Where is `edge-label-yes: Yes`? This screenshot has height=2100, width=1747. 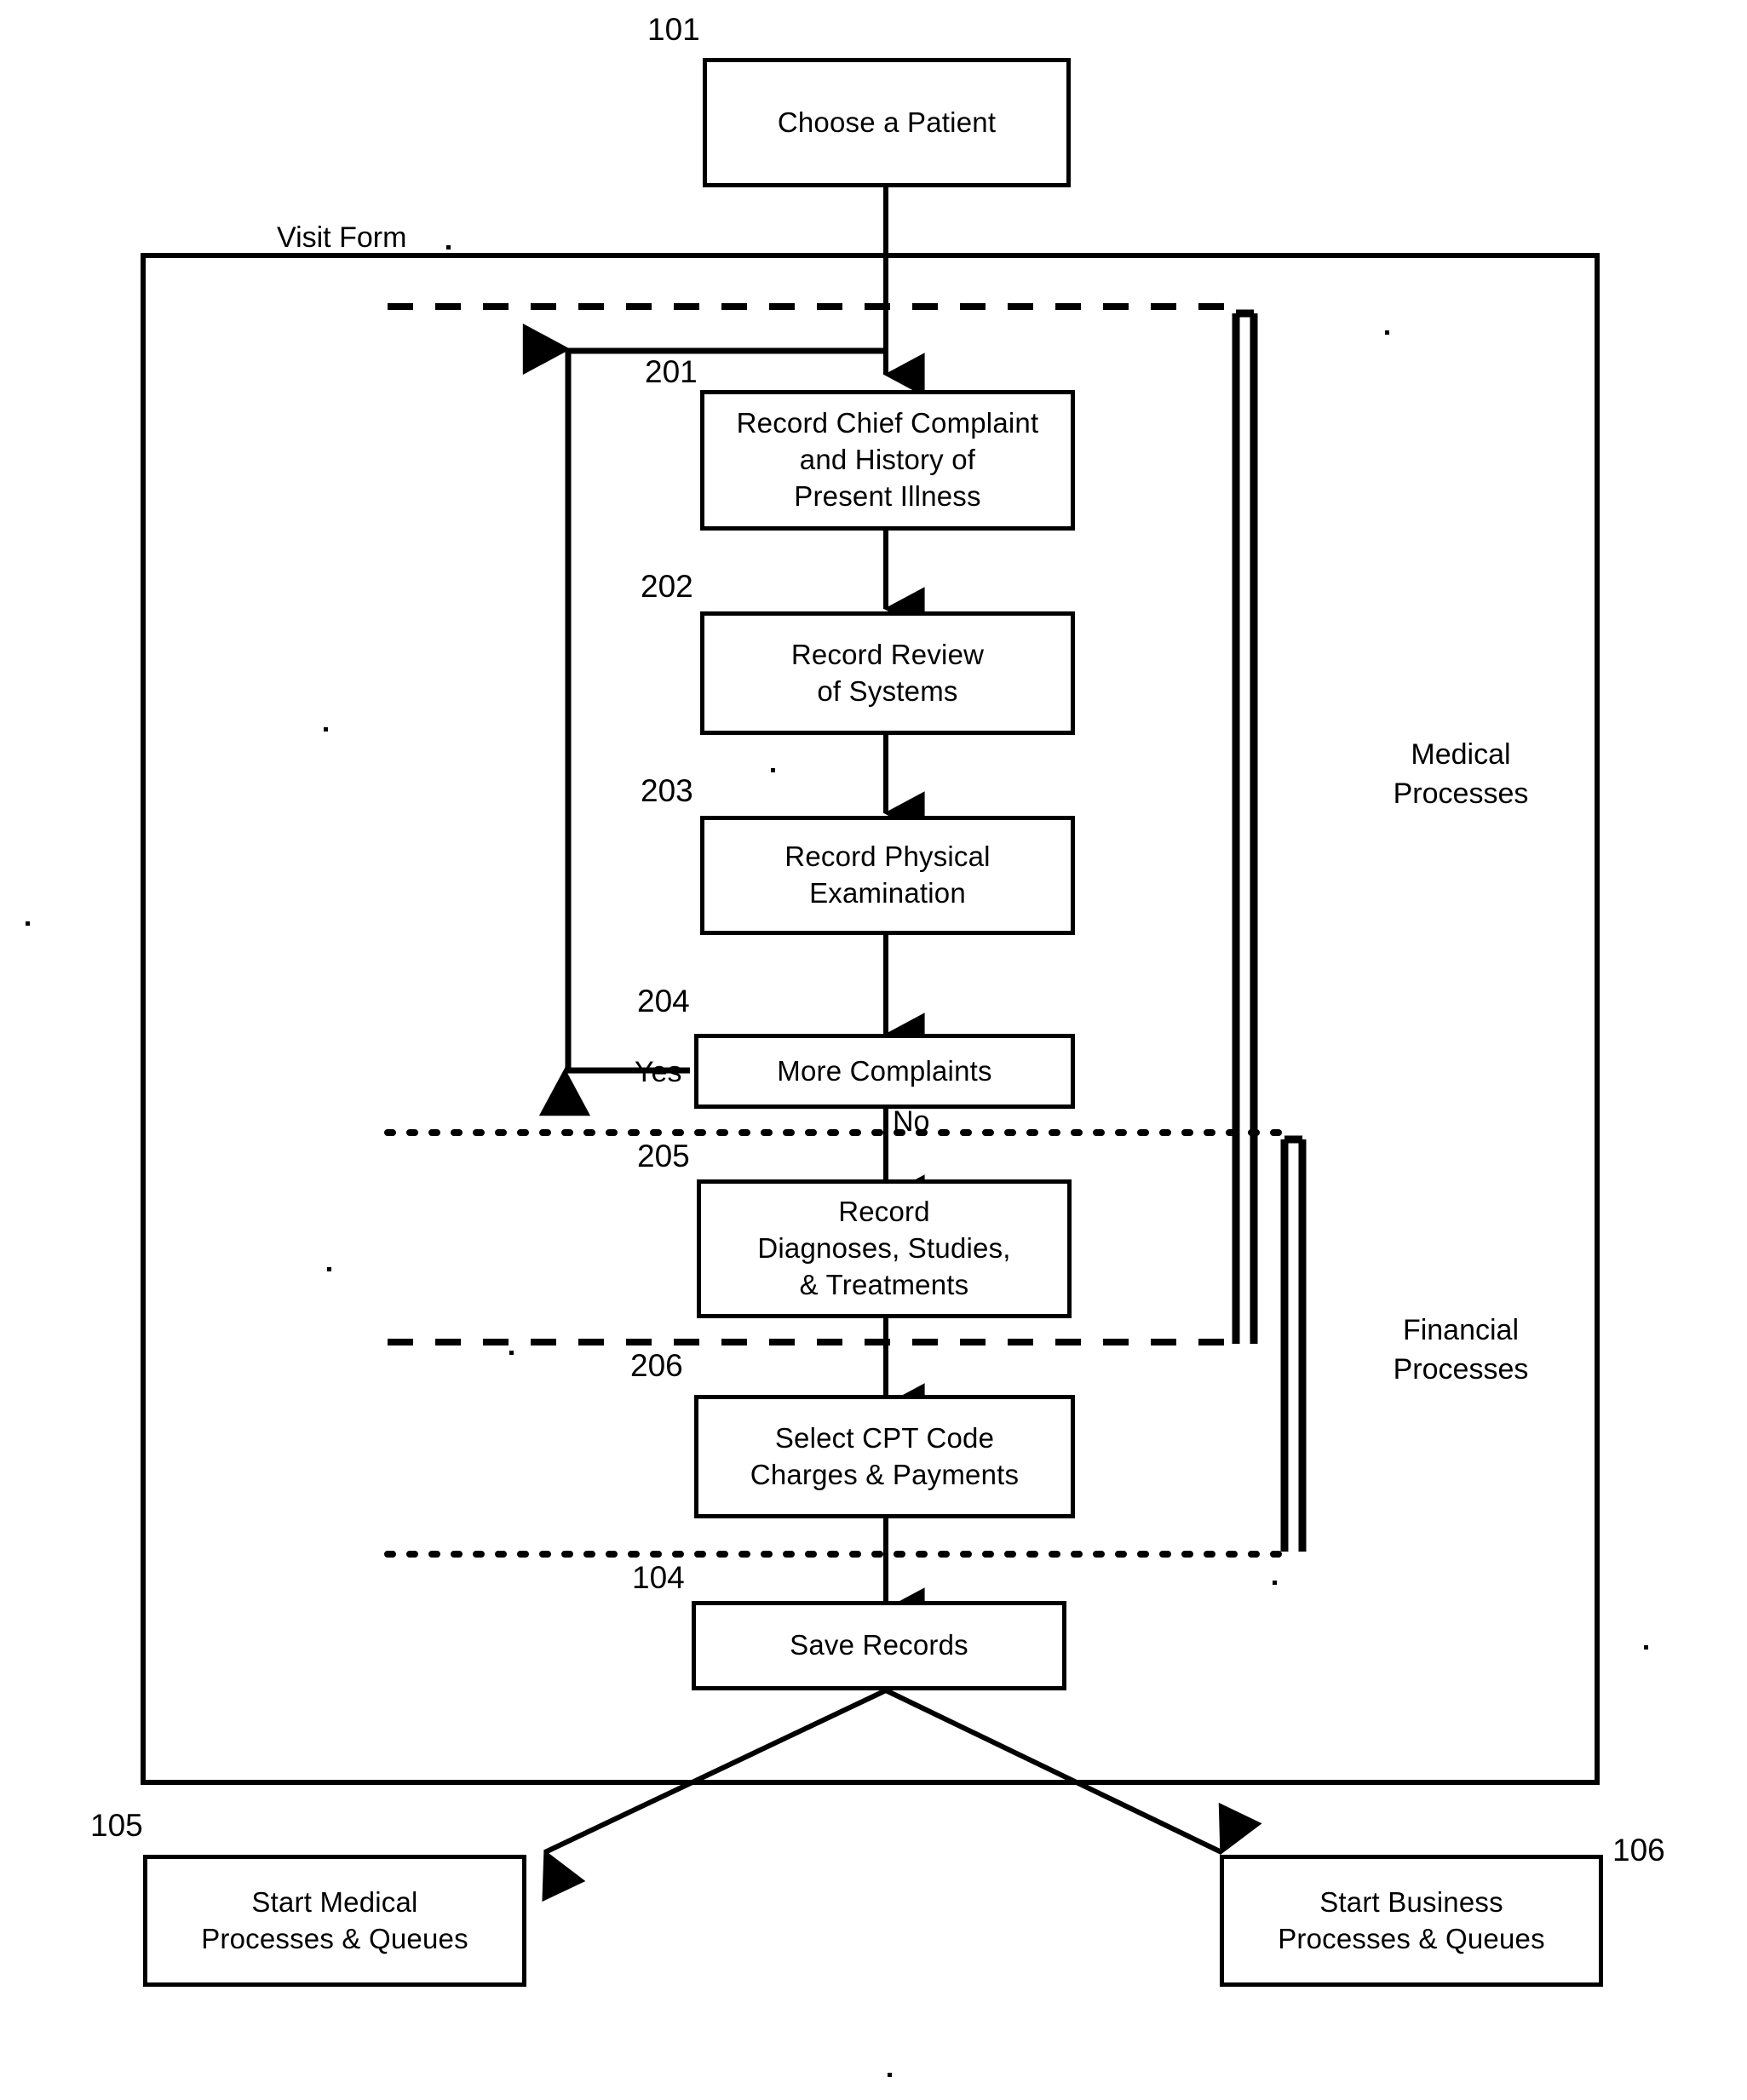
edge-label-yes: Yes is located at coordinates (658, 1072).